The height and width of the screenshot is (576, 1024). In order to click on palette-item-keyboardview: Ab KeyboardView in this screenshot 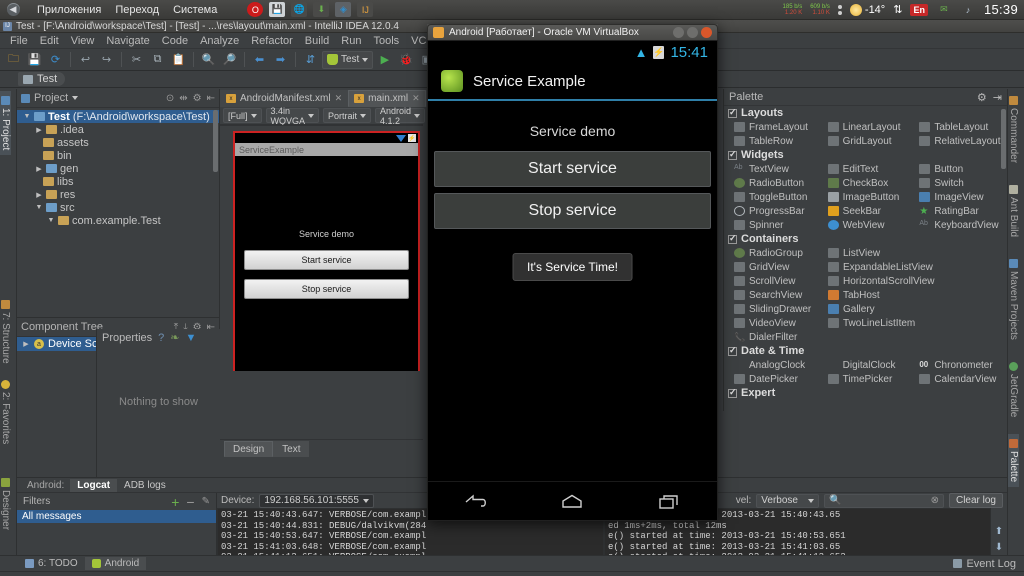, I will do `click(963, 225)`.